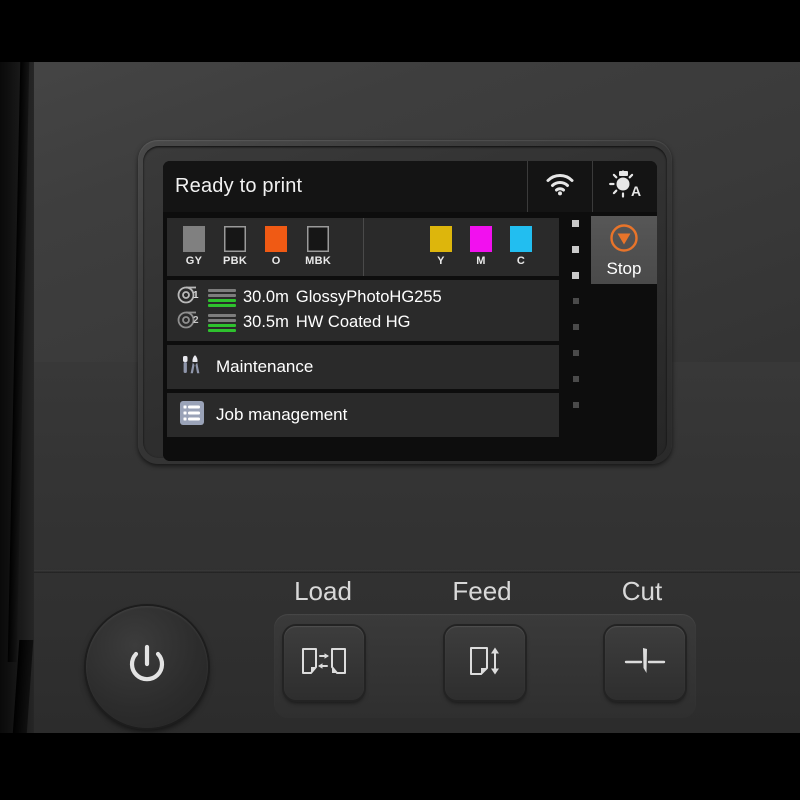 This screenshot has height=800, width=800. I want to click on menu-item-label: Job management, so click(282, 414).